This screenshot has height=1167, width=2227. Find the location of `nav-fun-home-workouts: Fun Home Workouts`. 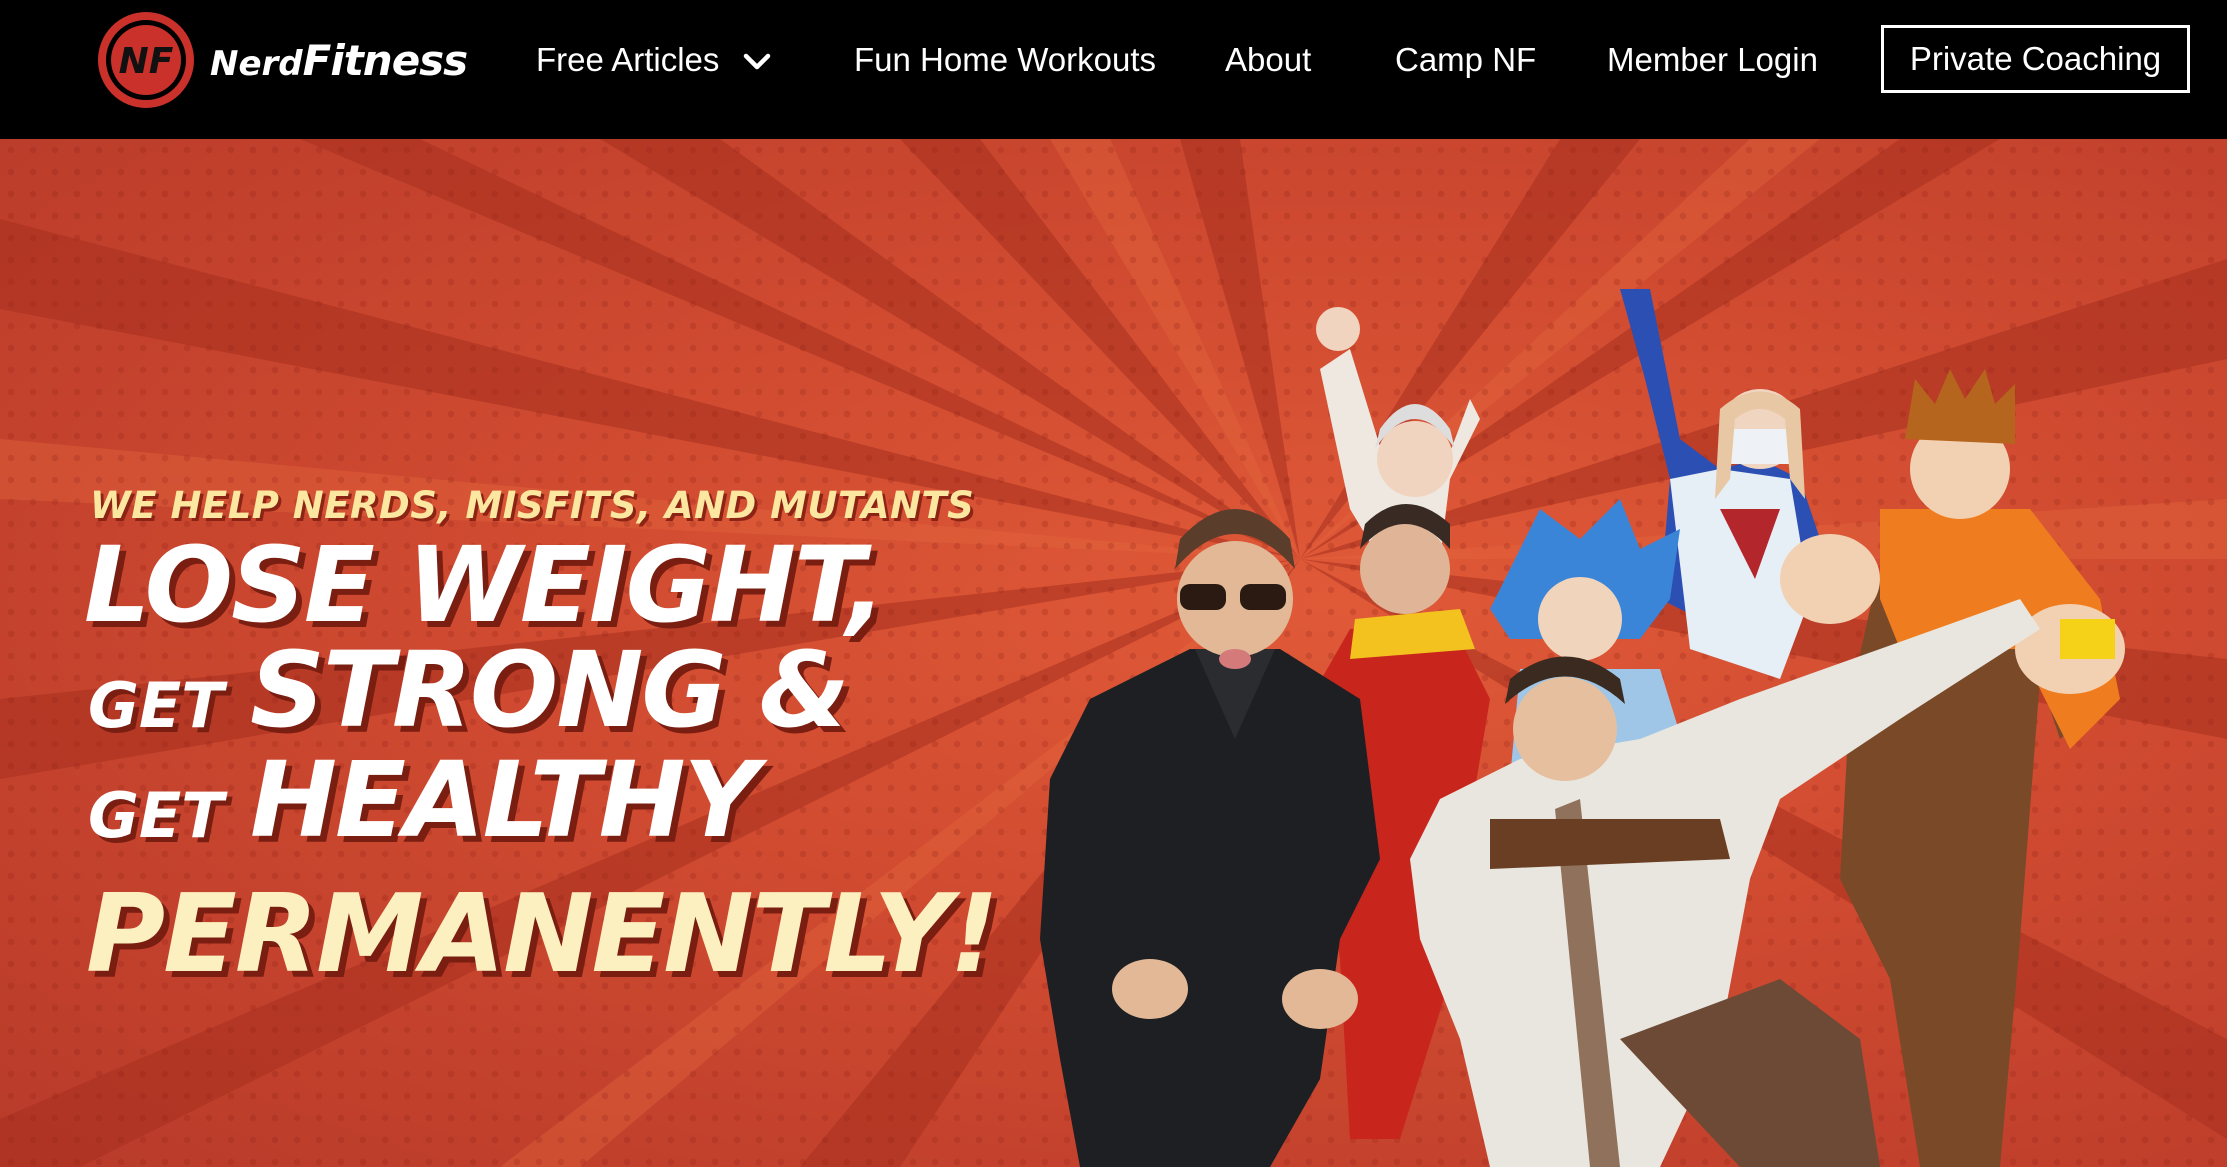

nav-fun-home-workouts: Fun Home Workouts is located at coordinates (1005, 60).